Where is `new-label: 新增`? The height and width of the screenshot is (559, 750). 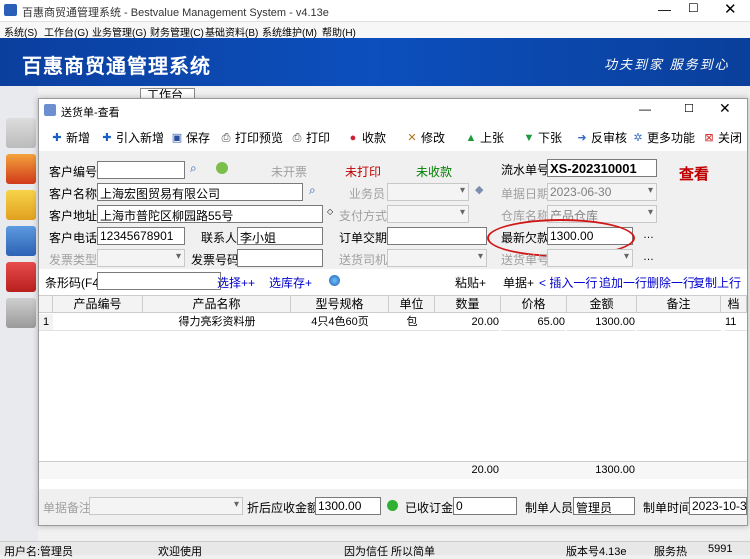
new-label: 新增 is located at coordinates (78, 138).